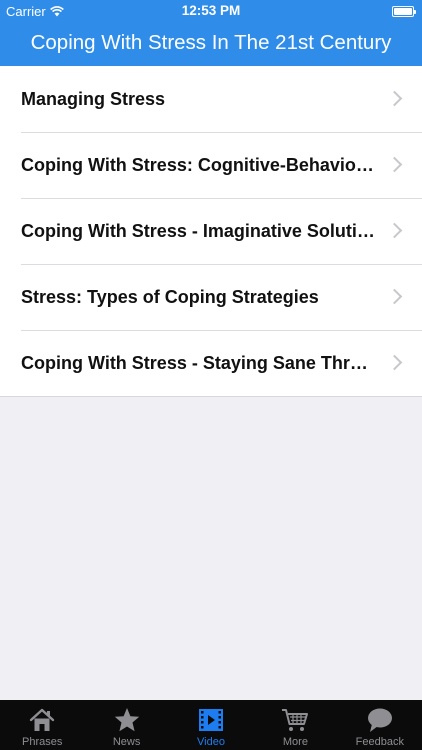 Image resolution: width=422 pixels, height=750 pixels. What do you see at coordinates (379, 720) in the screenshot?
I see `speech-bubble-icon` at bounding box center [379, 720].